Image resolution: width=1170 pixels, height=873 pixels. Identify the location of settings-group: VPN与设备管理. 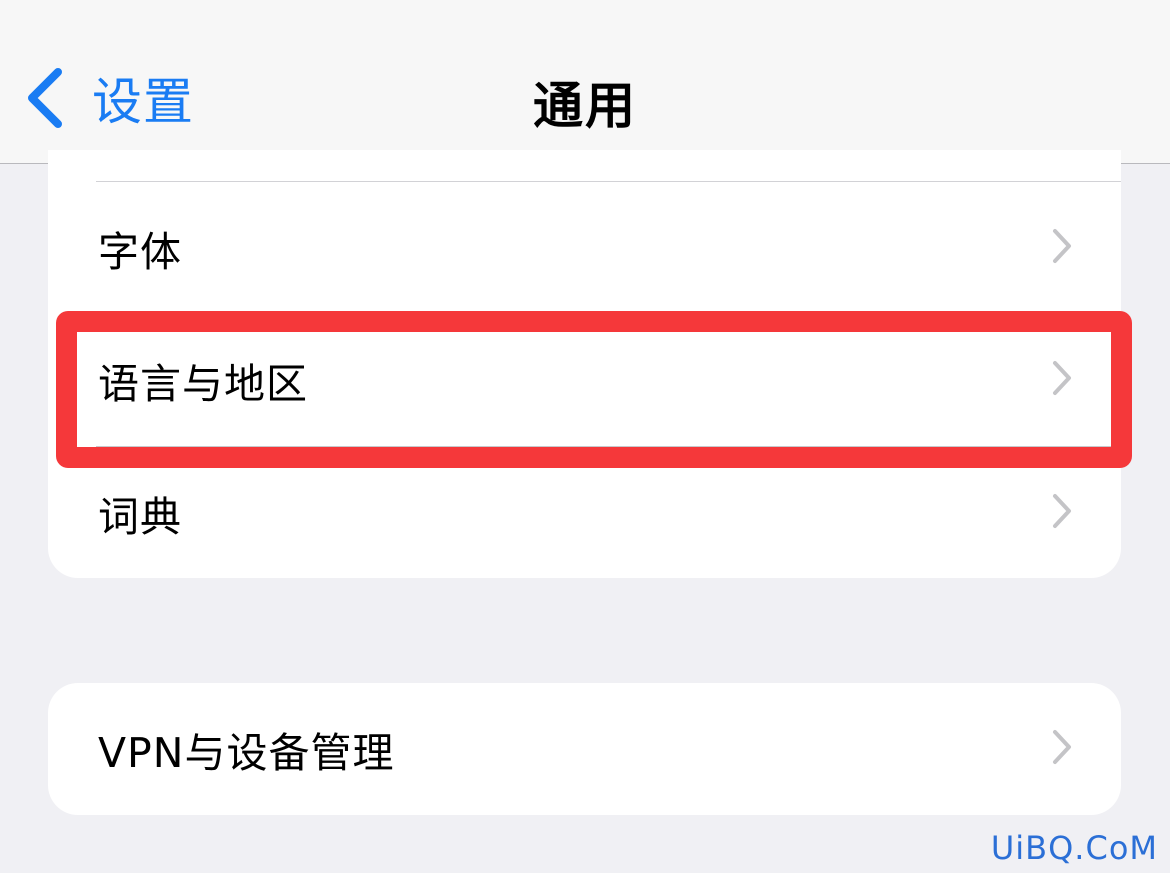
(584, 749).